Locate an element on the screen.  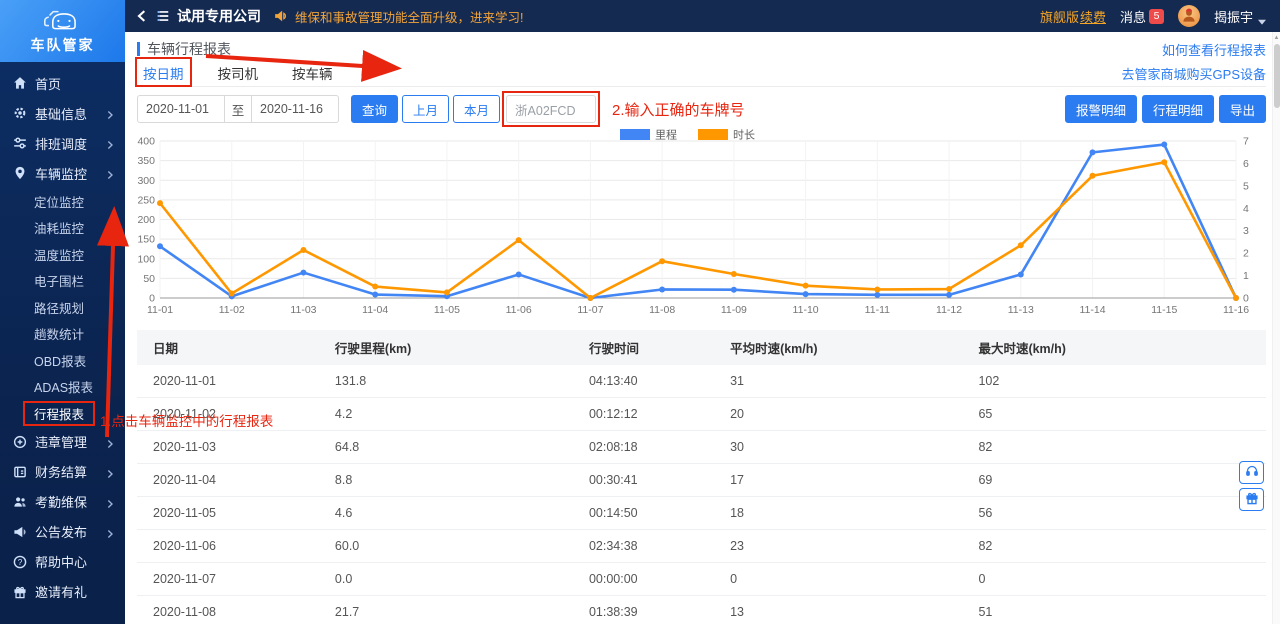
date-to-input is located at coordinates (295, 109).